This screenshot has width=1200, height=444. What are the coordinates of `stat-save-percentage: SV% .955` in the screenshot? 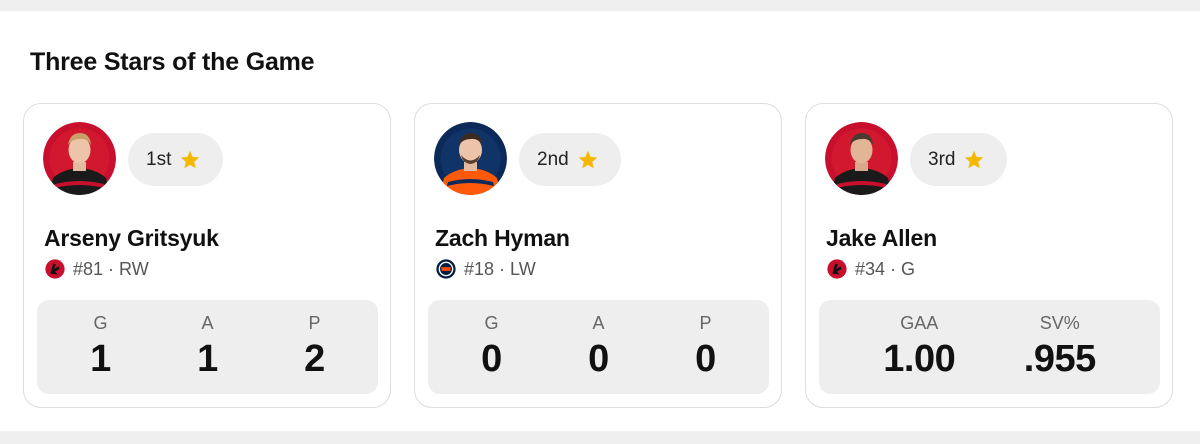 It's located at (1060, 347).